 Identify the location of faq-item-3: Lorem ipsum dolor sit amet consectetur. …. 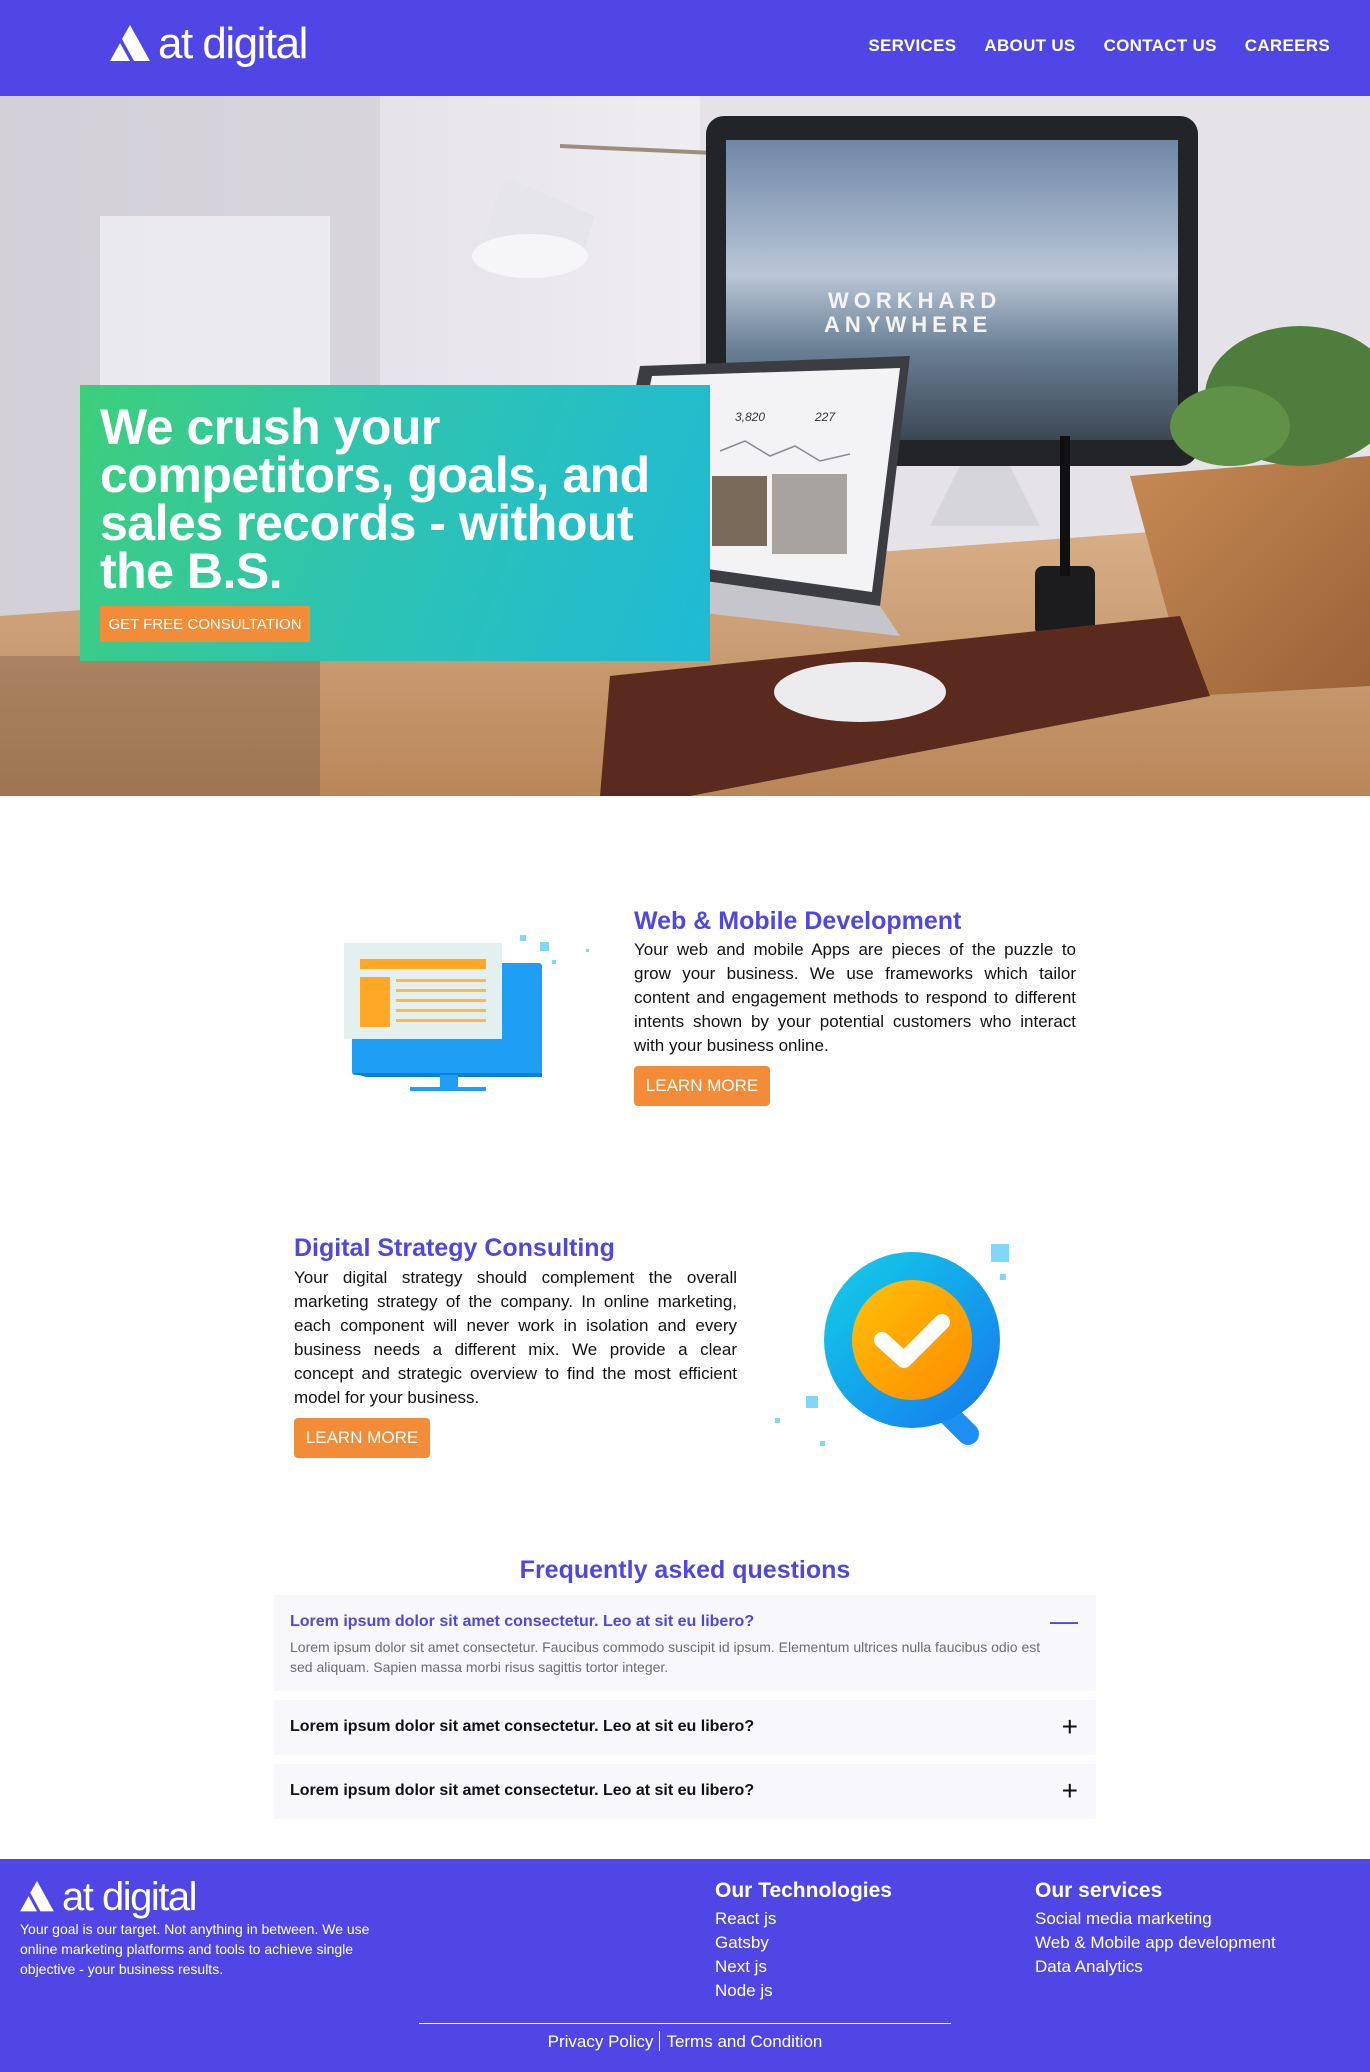
(685, 1791).